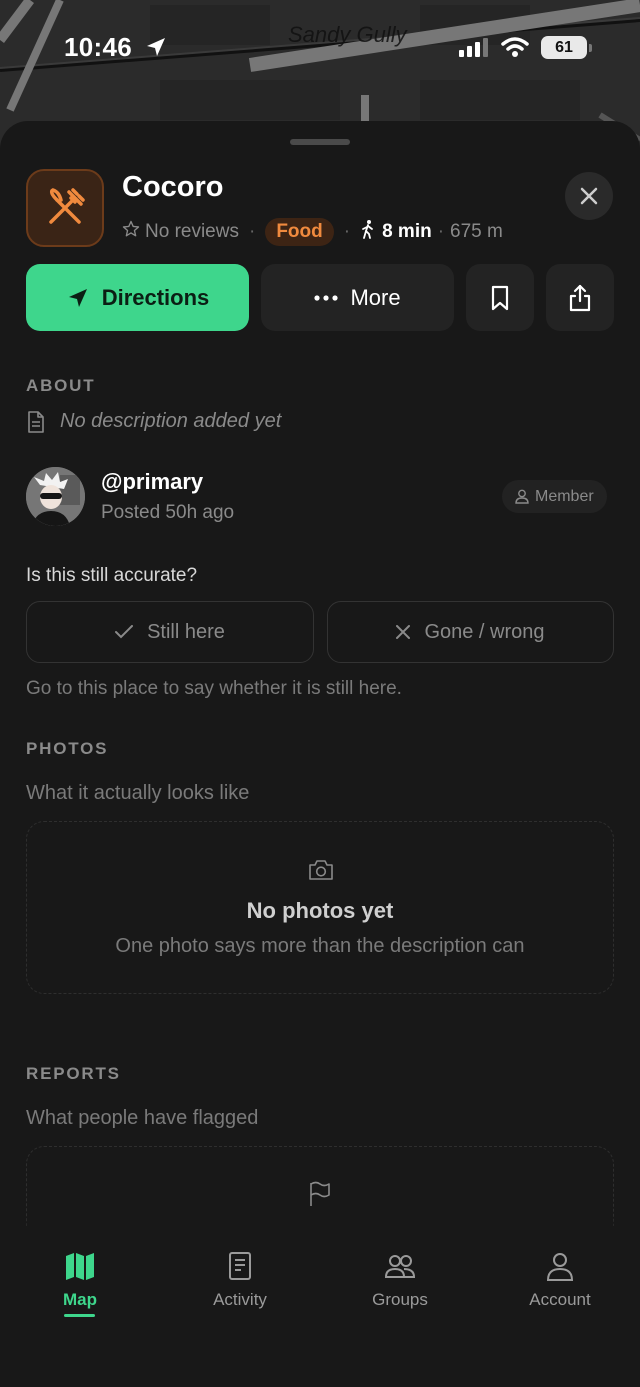  I want to click on tab-account: Account, so click(560, 1280).